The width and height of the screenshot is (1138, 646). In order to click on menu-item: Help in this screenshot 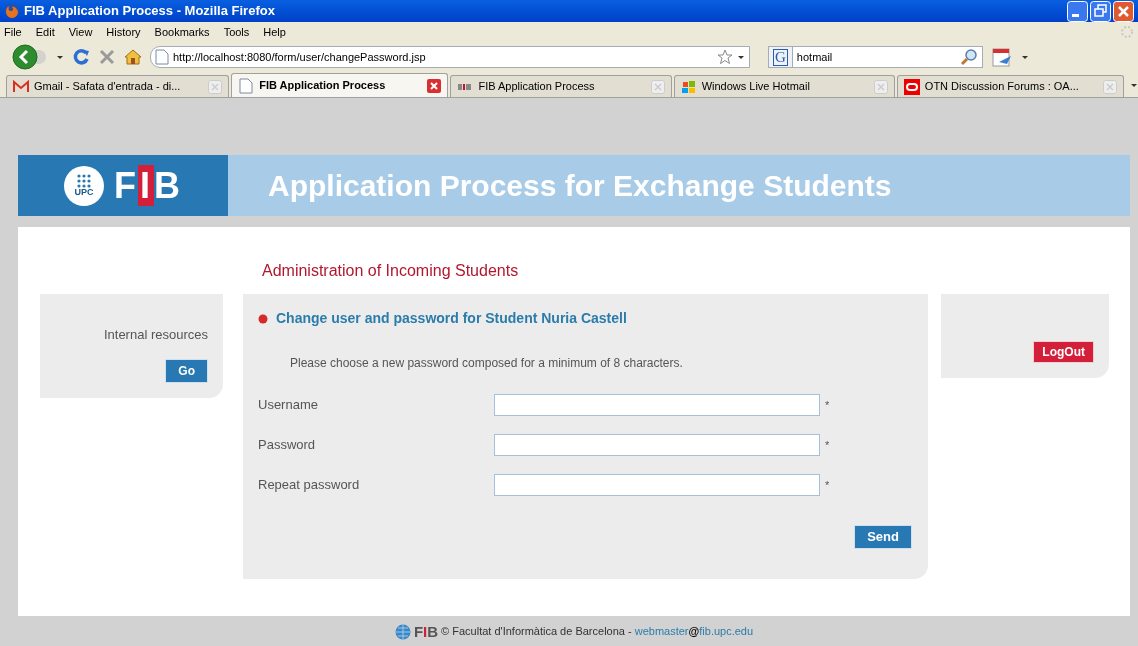, I will do `click(274, 32)`.